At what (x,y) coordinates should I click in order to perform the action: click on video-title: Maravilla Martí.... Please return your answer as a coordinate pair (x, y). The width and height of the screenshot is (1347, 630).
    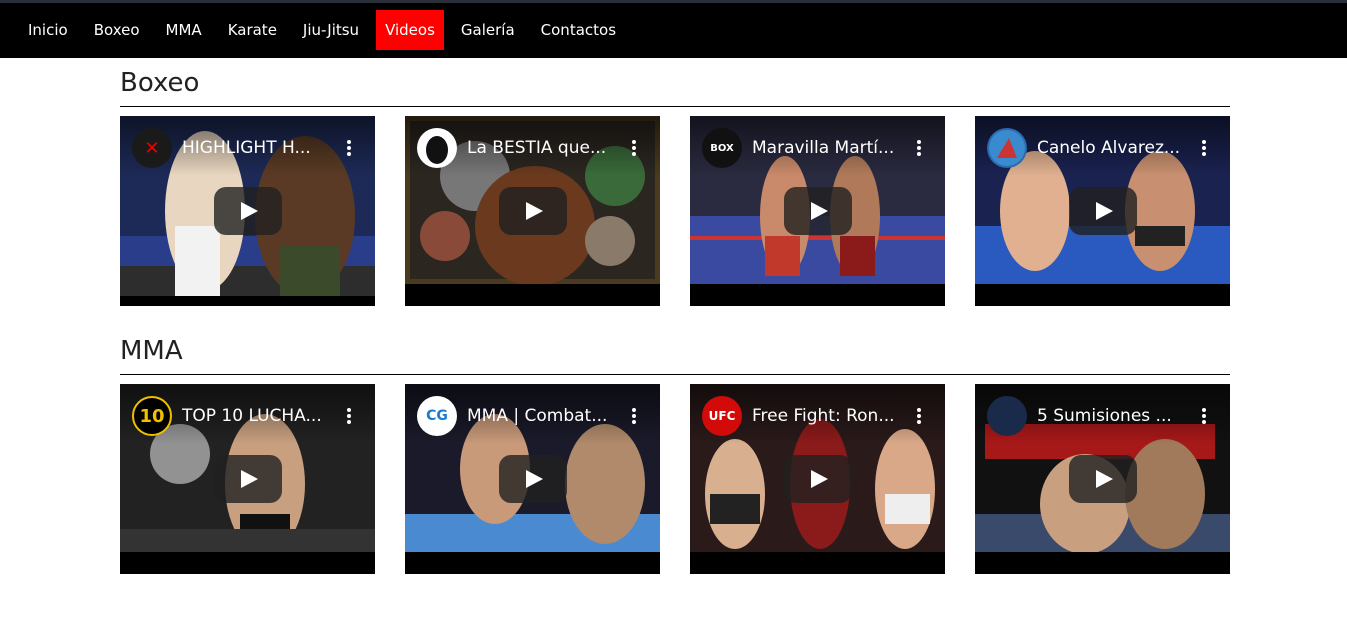
    Looking at the image, I should click on (827, 148).